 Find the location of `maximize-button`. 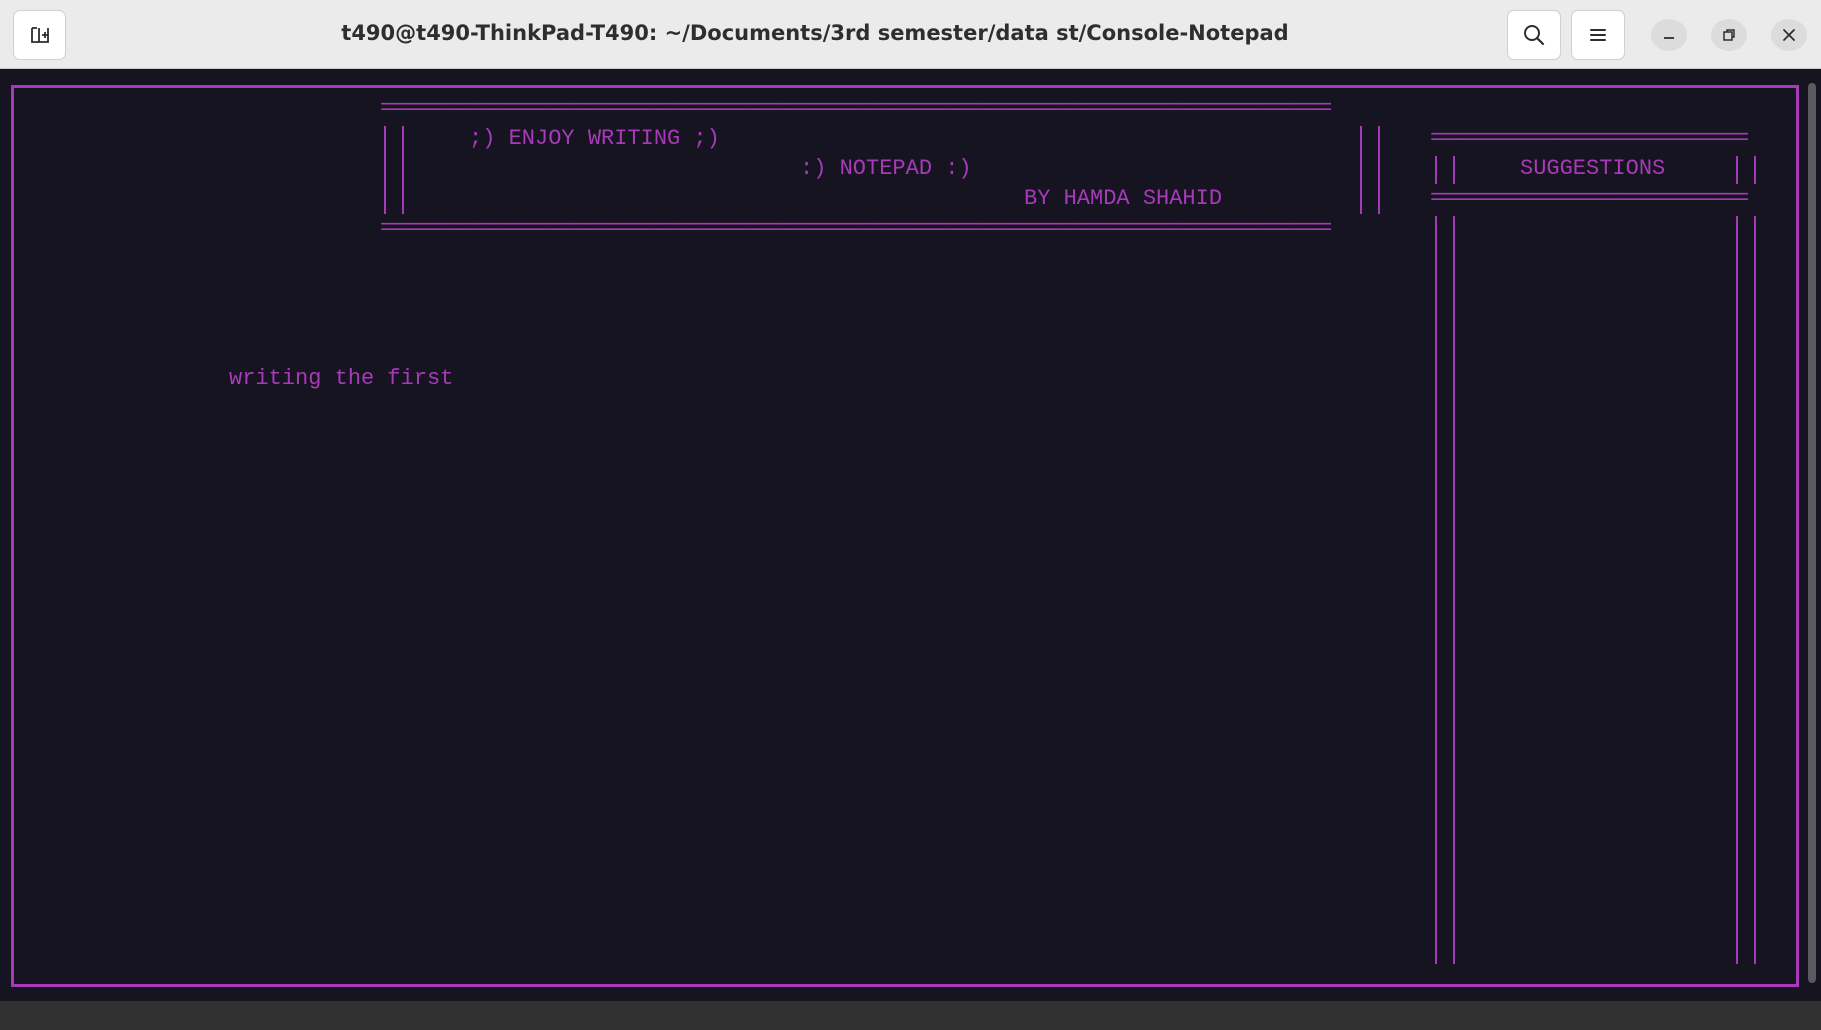

maximize-button is located at coordinates (1729, 35).